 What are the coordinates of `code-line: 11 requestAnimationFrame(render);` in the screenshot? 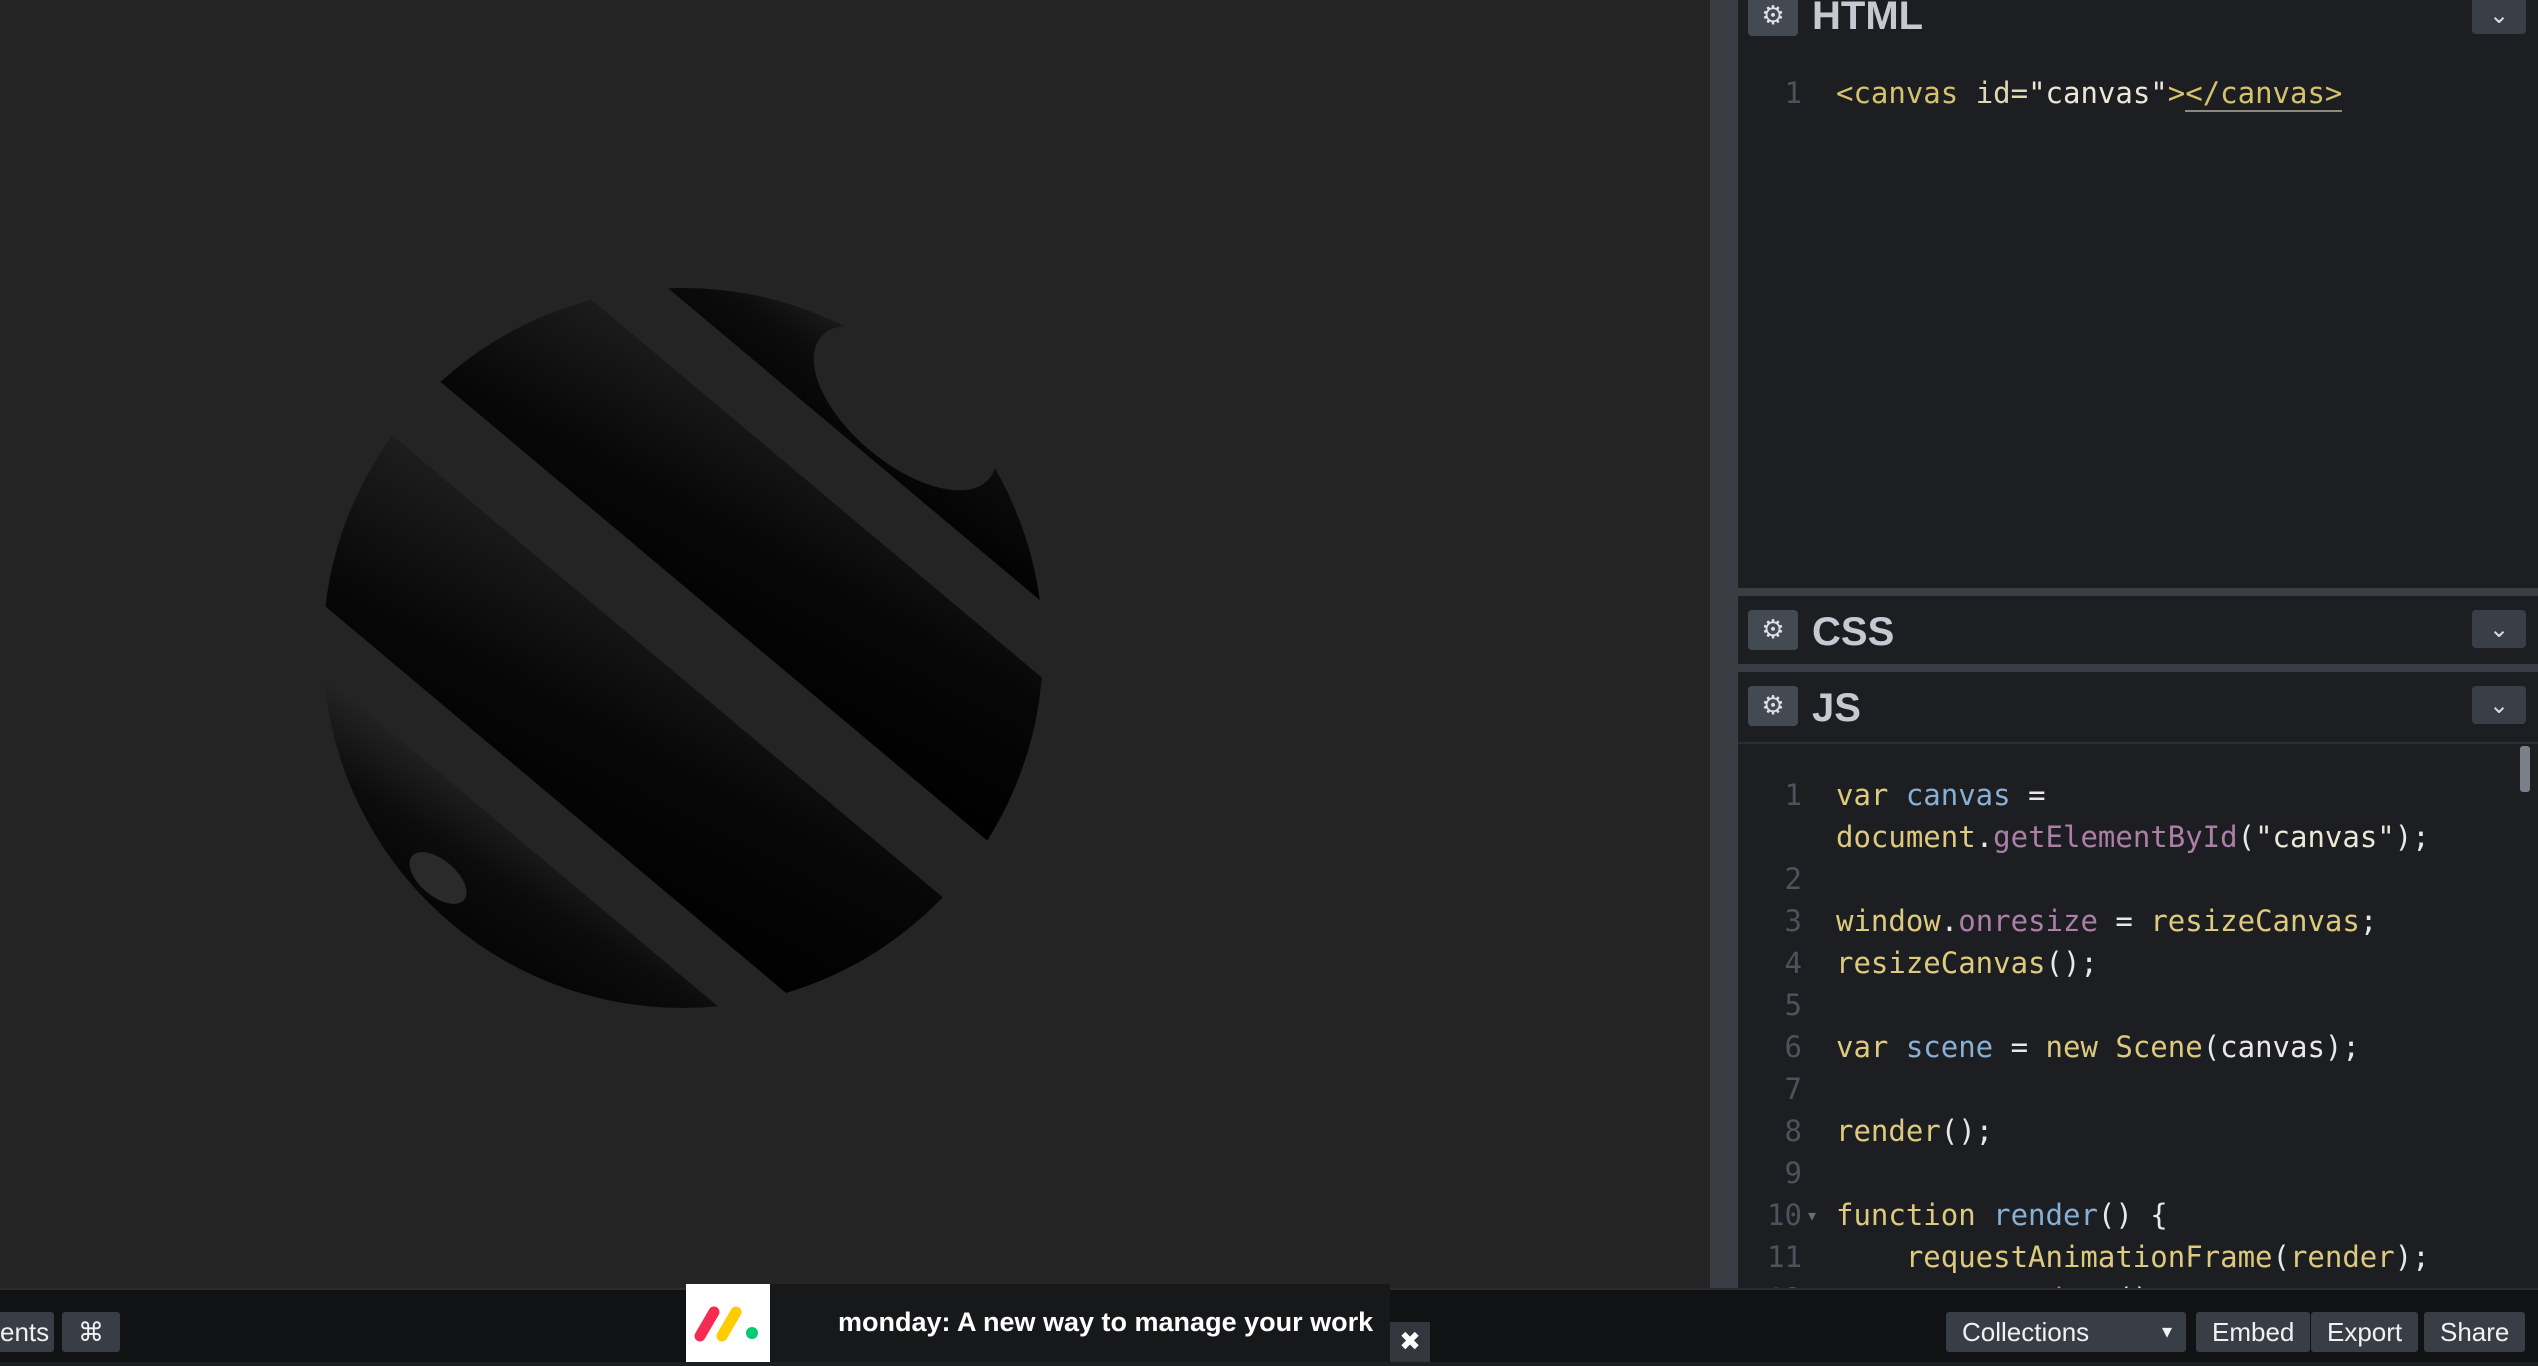 It's located at (2138, 1257).